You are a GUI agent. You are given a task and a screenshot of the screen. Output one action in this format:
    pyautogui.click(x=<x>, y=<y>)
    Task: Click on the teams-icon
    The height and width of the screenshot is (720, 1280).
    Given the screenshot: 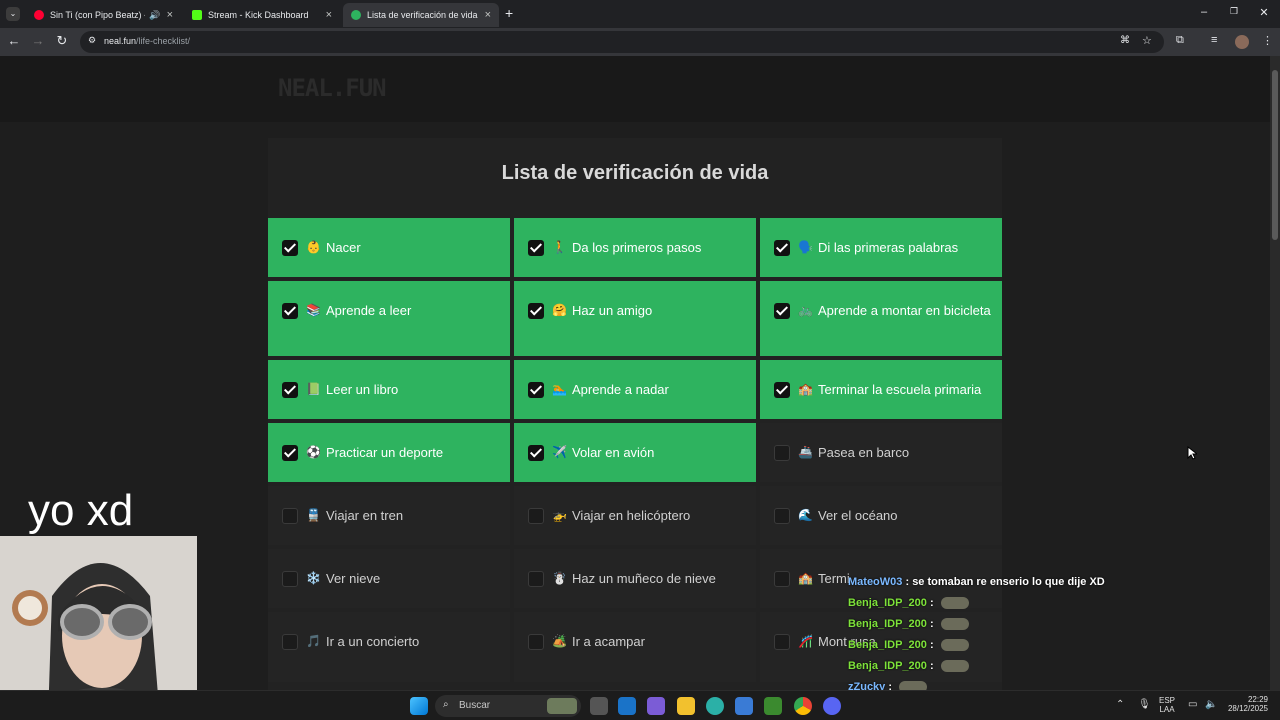 What is the action you would take?
    pyautogui.click(x=656, y=706)
    